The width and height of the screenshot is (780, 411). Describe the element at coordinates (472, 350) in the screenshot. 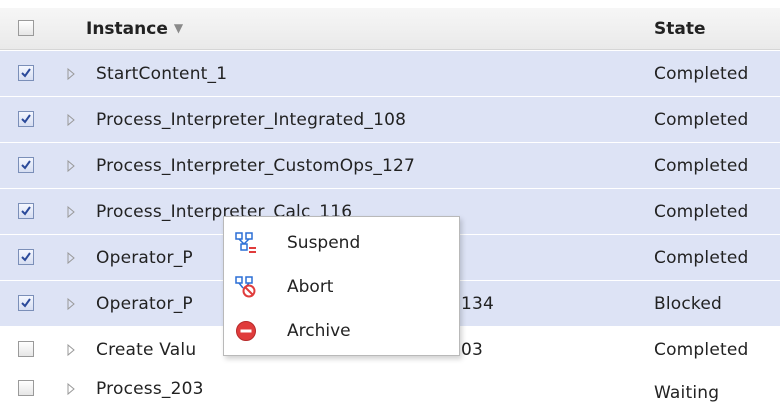

I see `instance-cell-tail: 03` at that location.